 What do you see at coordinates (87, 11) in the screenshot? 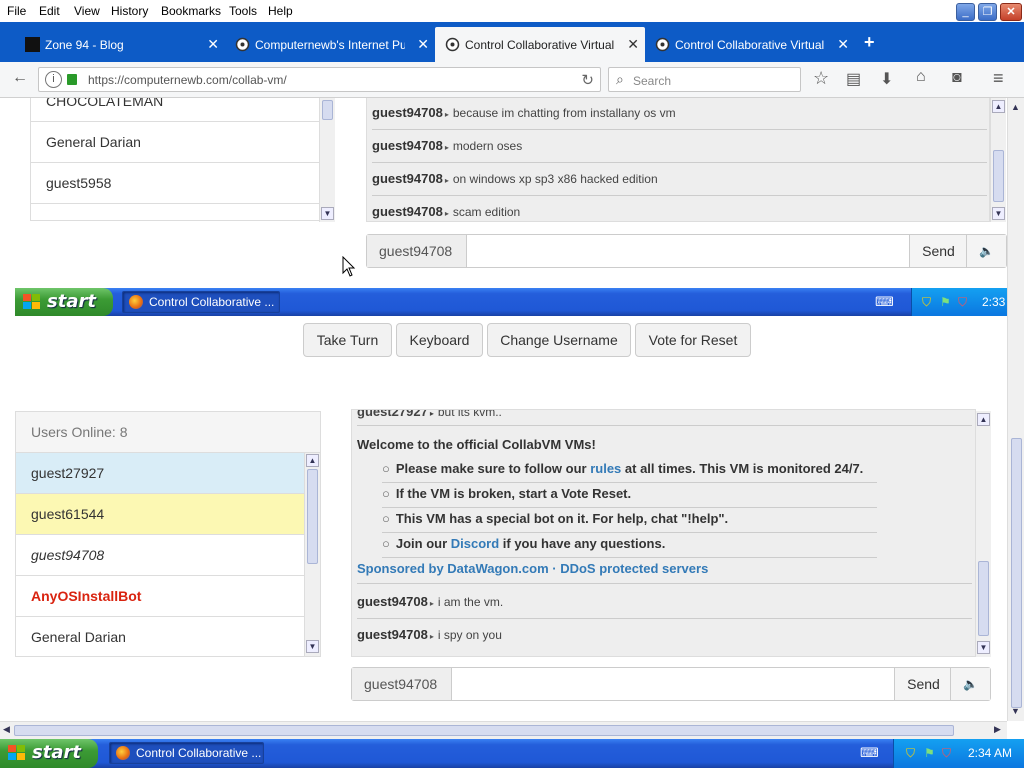
I see `menu-view: View` at bounding box center [87, 11].